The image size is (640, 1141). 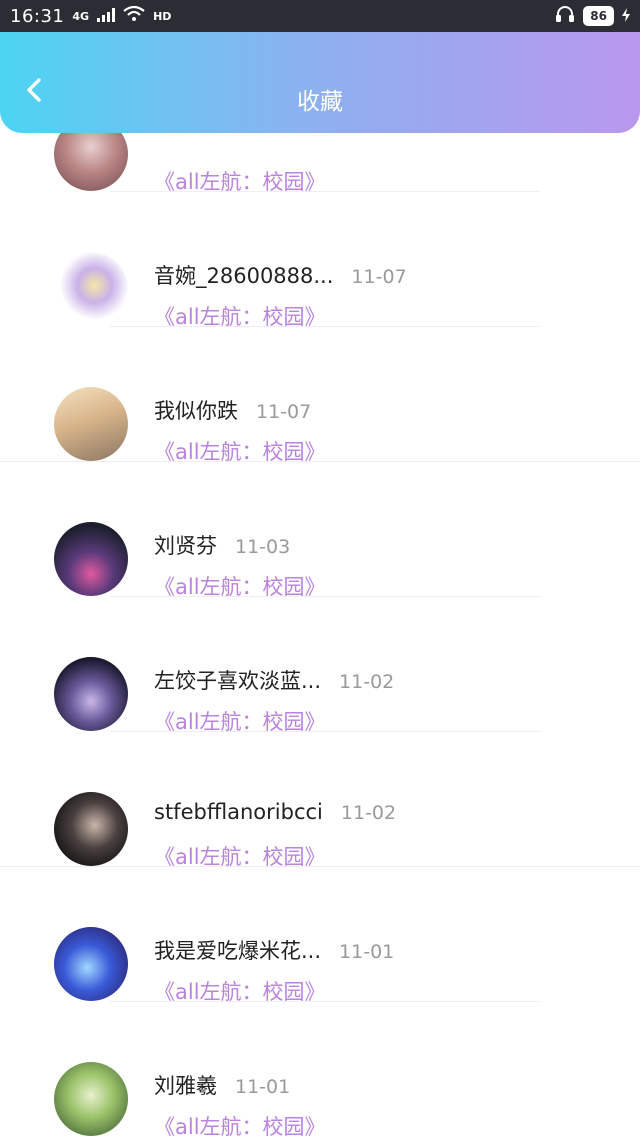 What do you see at coordinates (222, 545) in the screenshot?
I see `name-line: 刘贤芬 11-03` at bounding box center [222, 545].